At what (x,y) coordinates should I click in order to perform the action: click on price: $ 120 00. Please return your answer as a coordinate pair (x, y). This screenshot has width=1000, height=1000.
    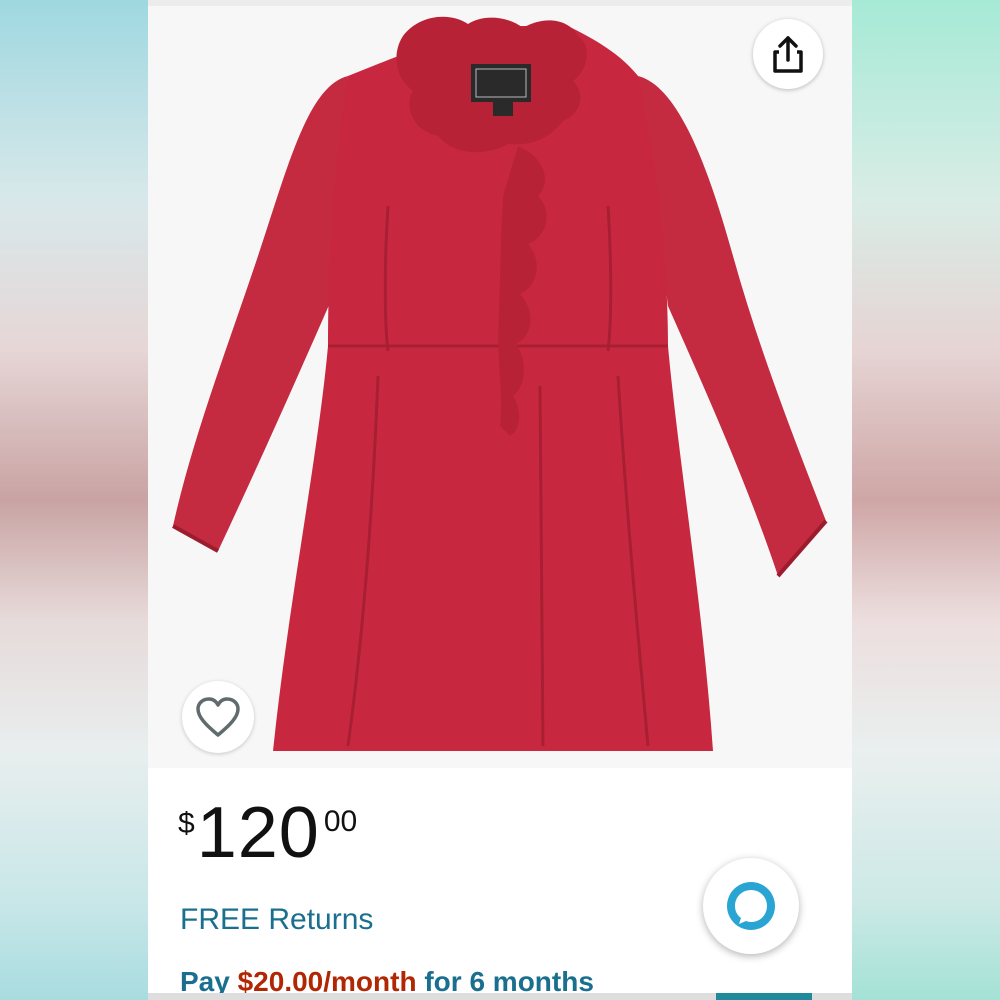
    Looking at the image, I should click on (267, 833).